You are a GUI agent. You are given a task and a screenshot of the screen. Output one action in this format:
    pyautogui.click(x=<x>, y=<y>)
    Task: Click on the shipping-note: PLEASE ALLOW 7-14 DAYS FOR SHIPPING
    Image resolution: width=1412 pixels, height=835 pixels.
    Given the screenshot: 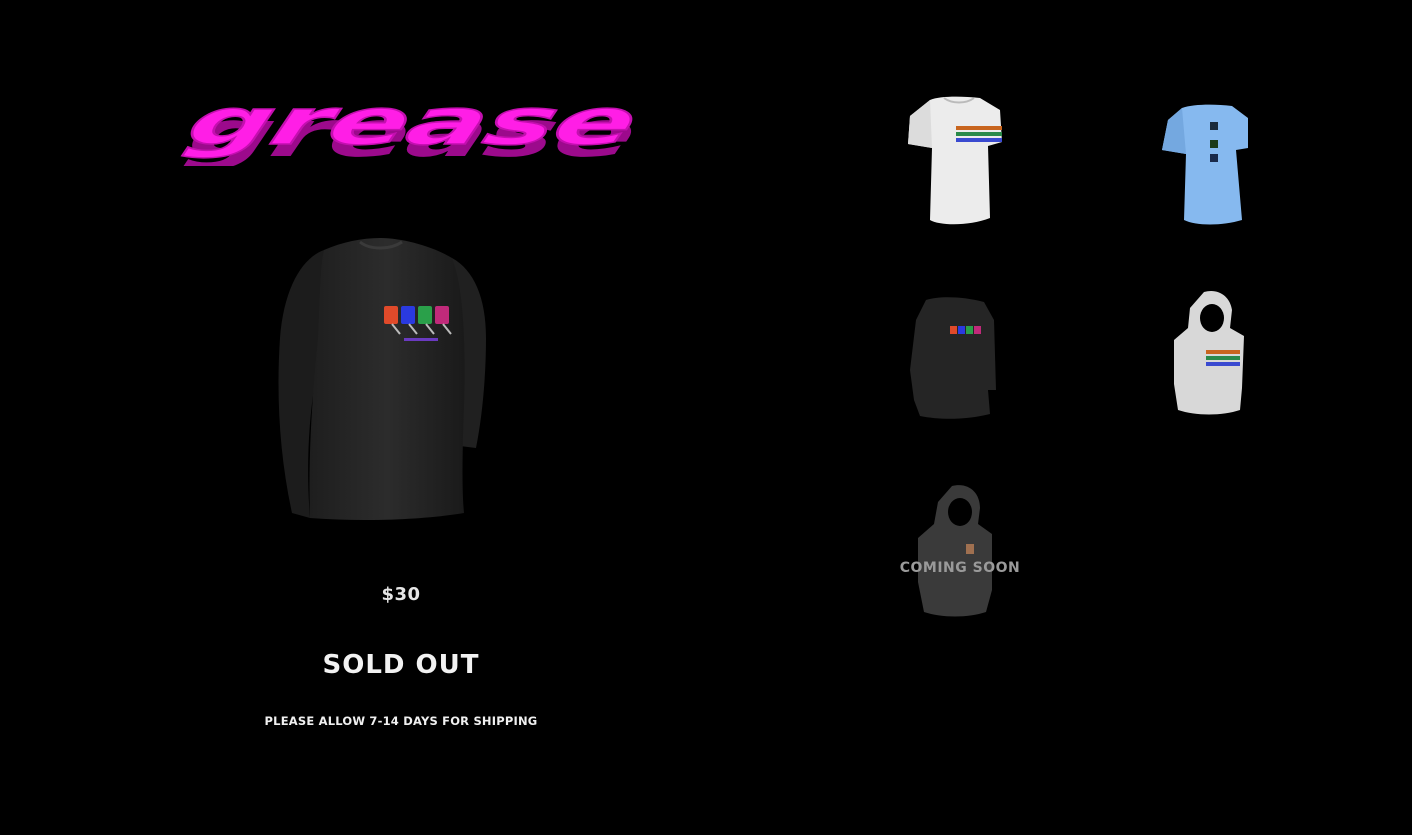 What is the action you would take?
    pyautogui.click(x=401, y=721)
    